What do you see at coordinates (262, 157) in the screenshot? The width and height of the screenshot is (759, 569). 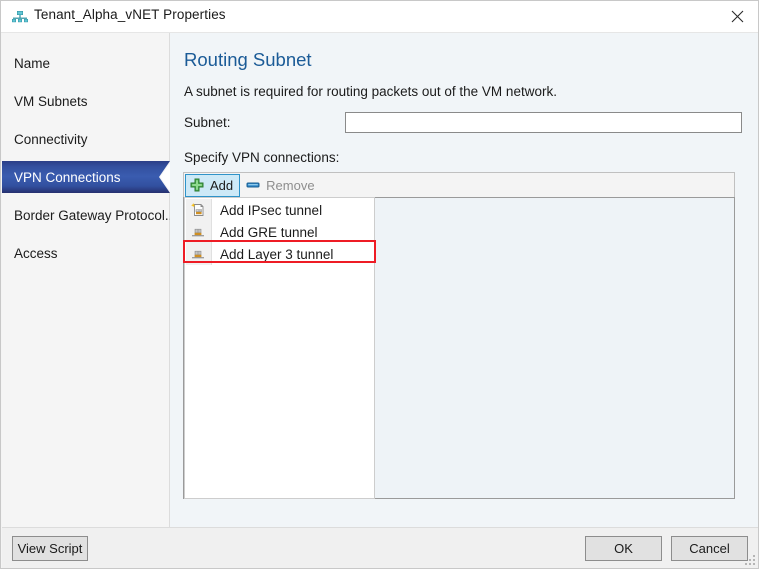 I see `specify-vpn-connections-label: Specify VPN connections:` at bounding box center [262, 157].